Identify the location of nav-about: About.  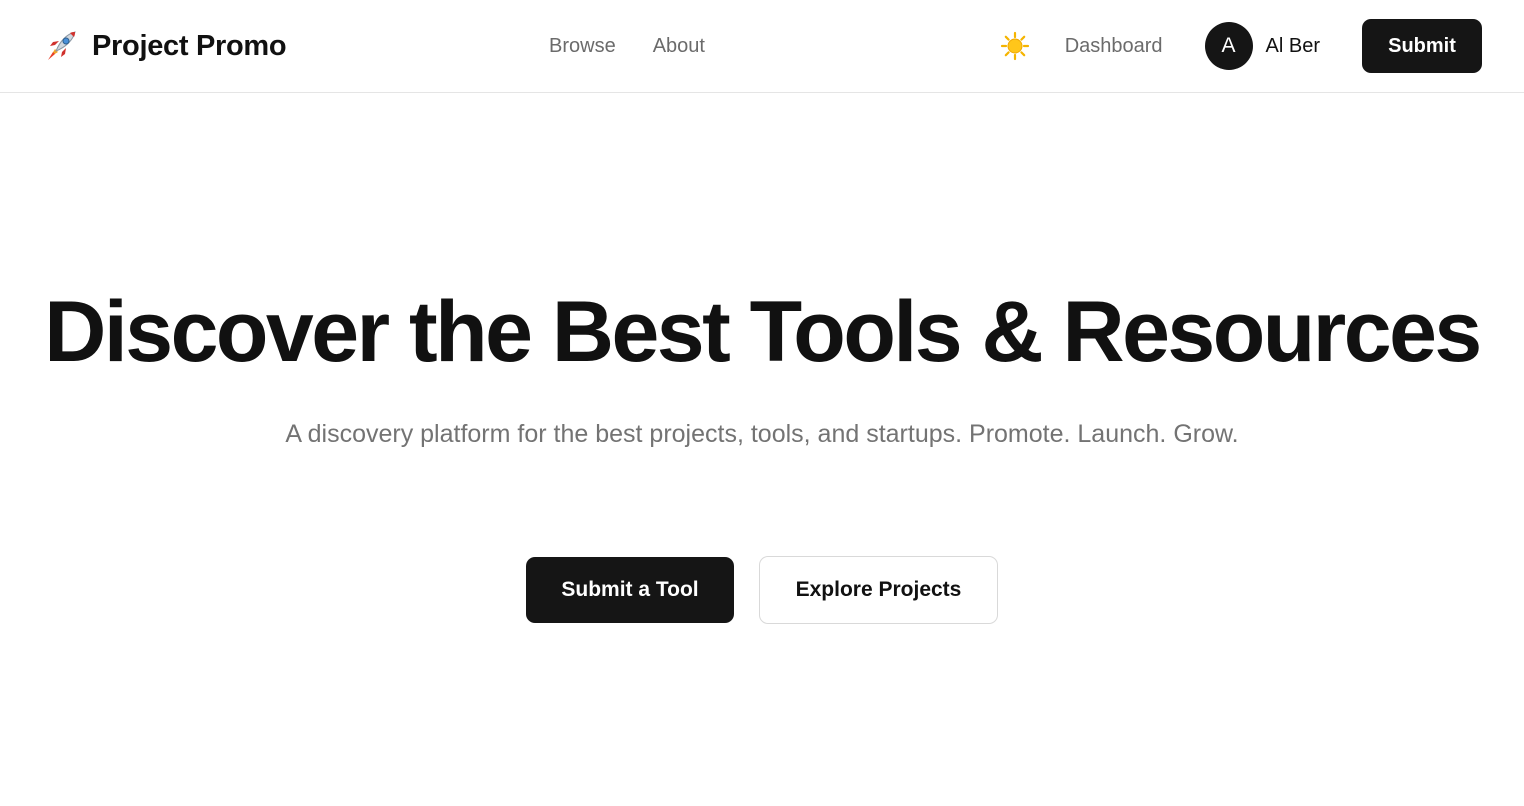
(679, 46).